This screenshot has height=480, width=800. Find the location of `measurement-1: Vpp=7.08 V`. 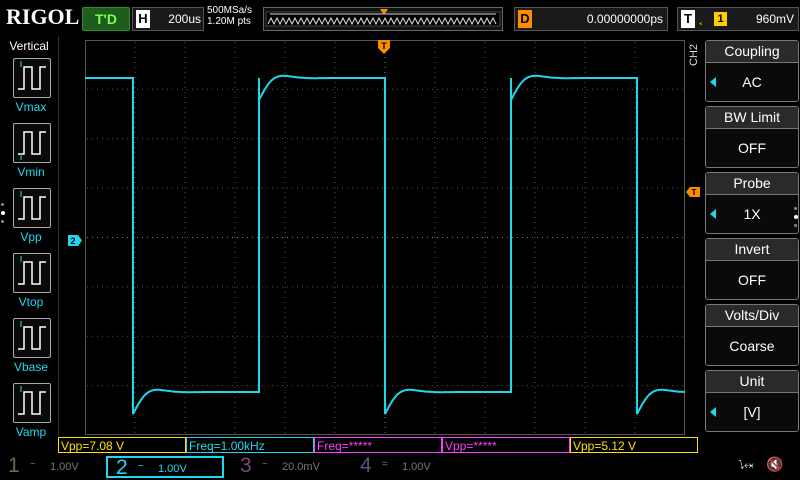

measurement-1: Vpp=7.08 V is located at coordinates (122, 445).